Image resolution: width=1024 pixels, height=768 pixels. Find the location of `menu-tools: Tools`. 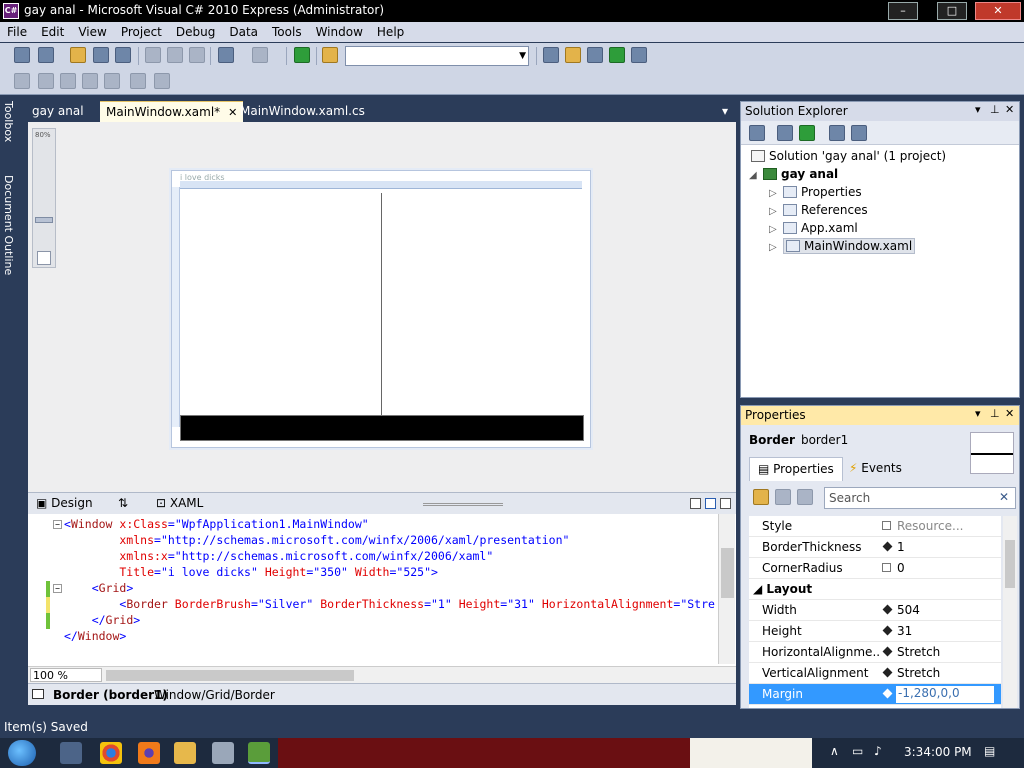

menu-tools: Tools is located at coordinates (287, 32).